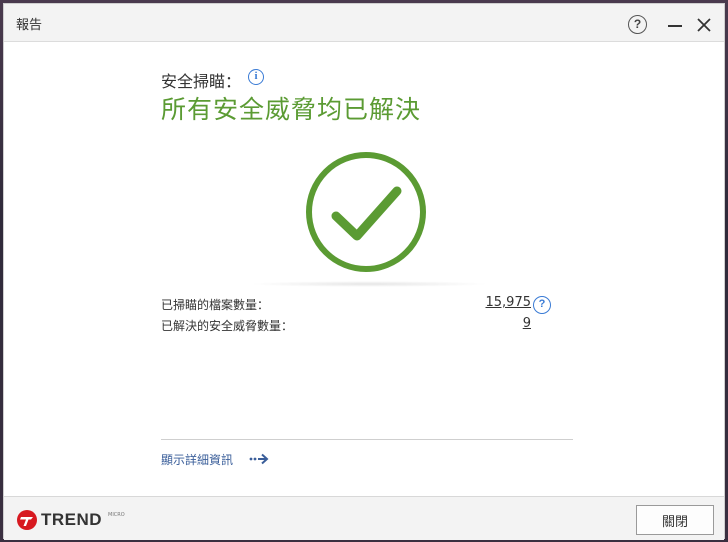 The image size is (728, 542). What do you see at coordinates (637, 24) in the screenshot?
I see `help-icon: ?` at bounding box center [637, 24].